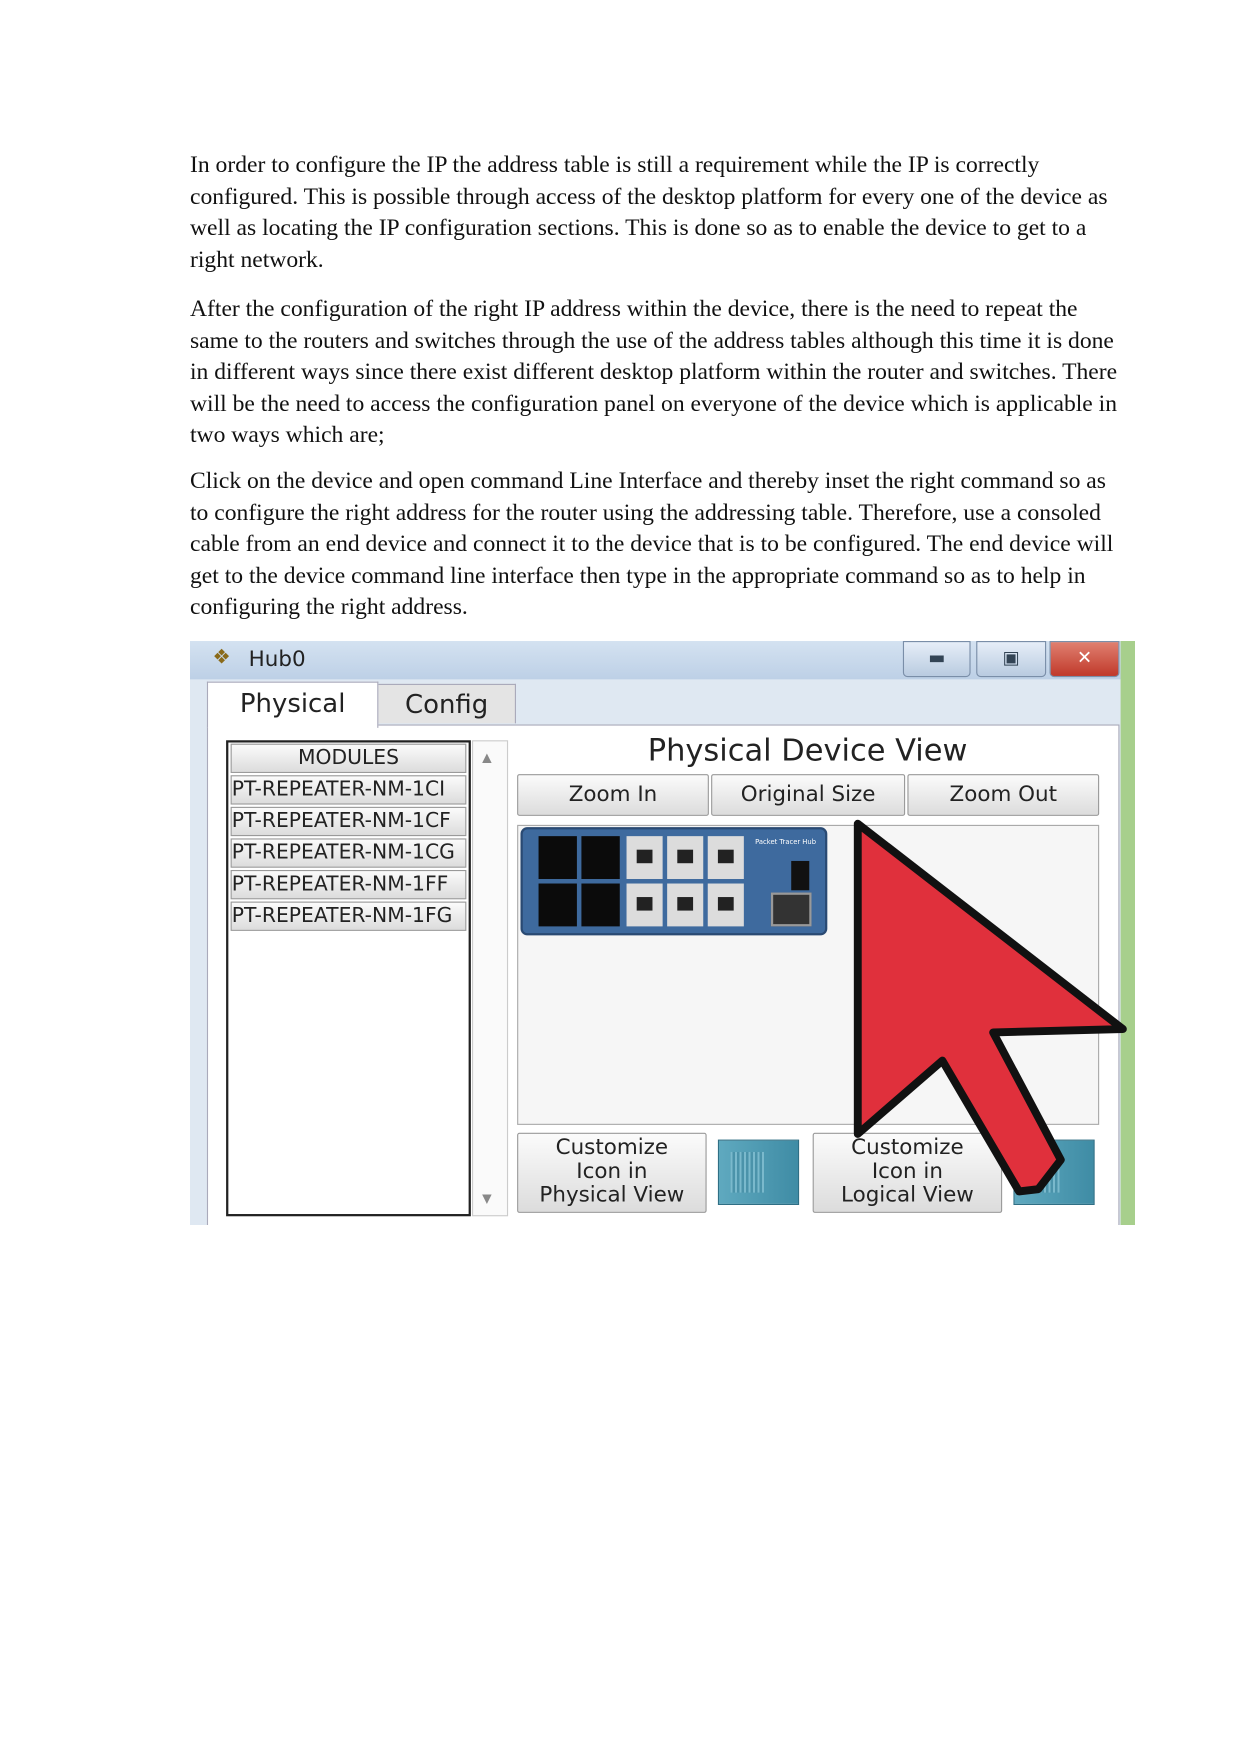  I want to click on tab-physical: Physical, so click(292, 704).